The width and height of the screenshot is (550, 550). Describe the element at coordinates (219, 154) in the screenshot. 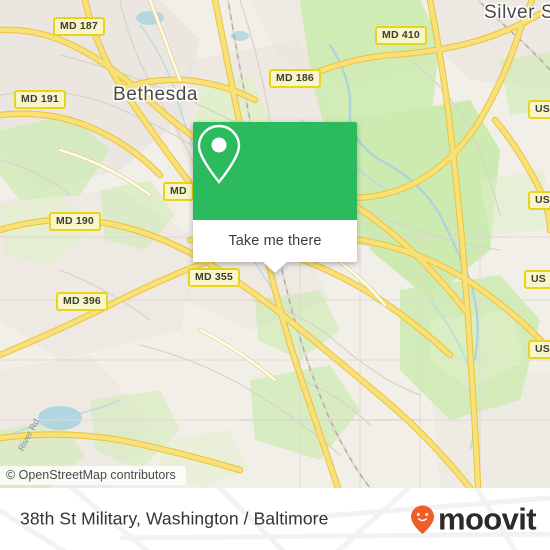

I see `map-pin-icon` at that location.